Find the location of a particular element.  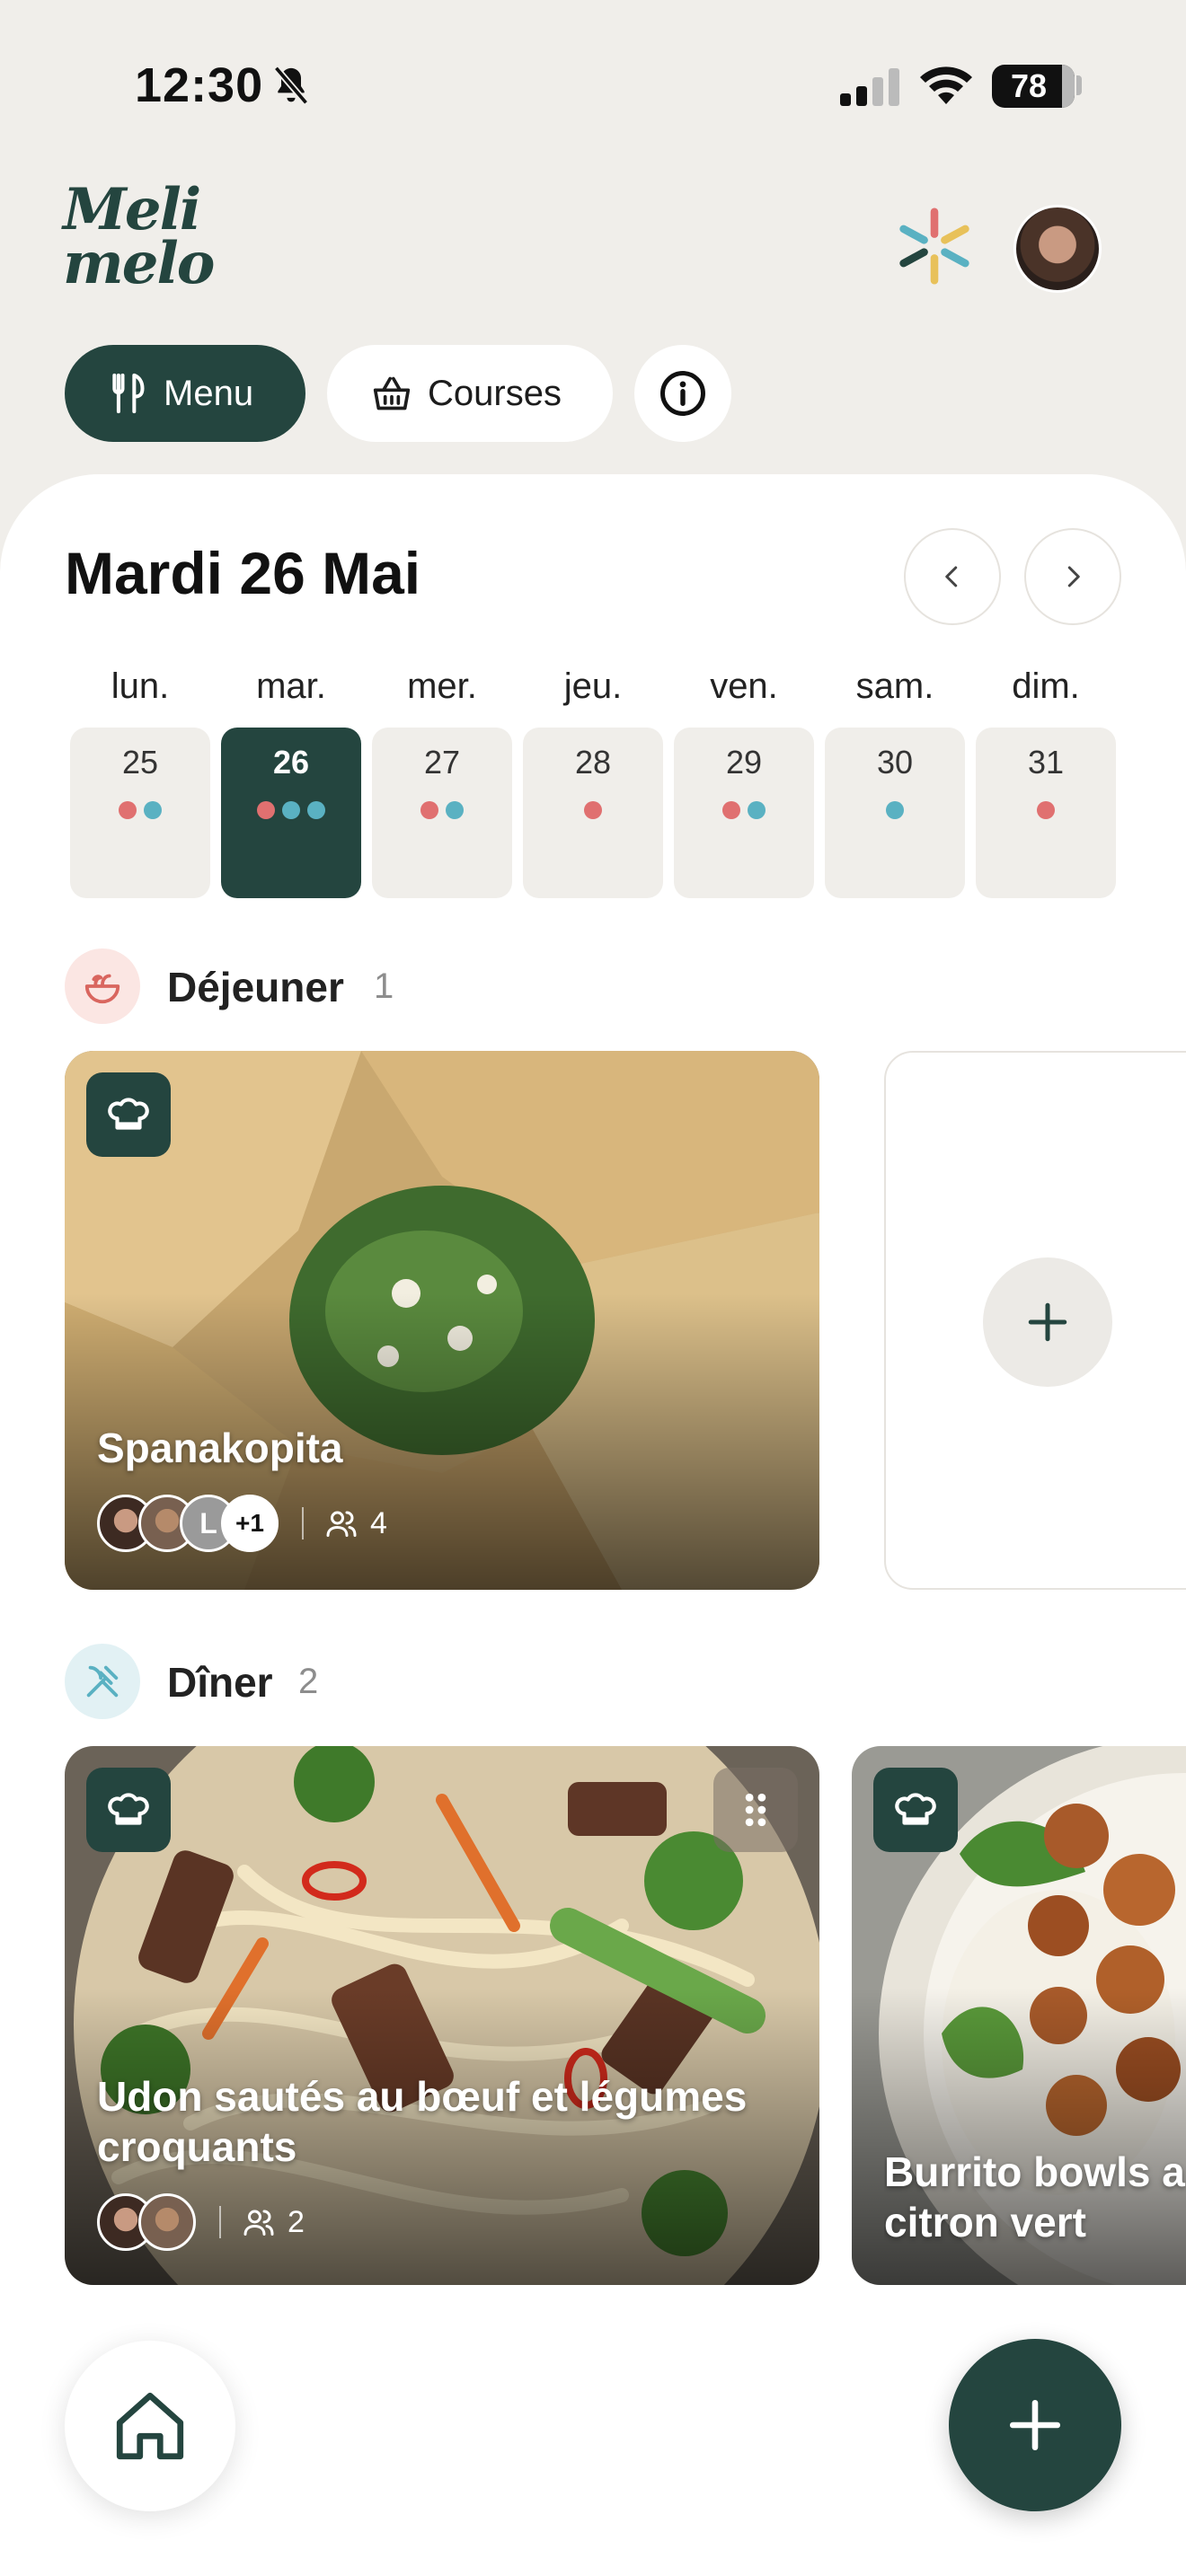

next-week-button is located at coordinates (1072, 576).